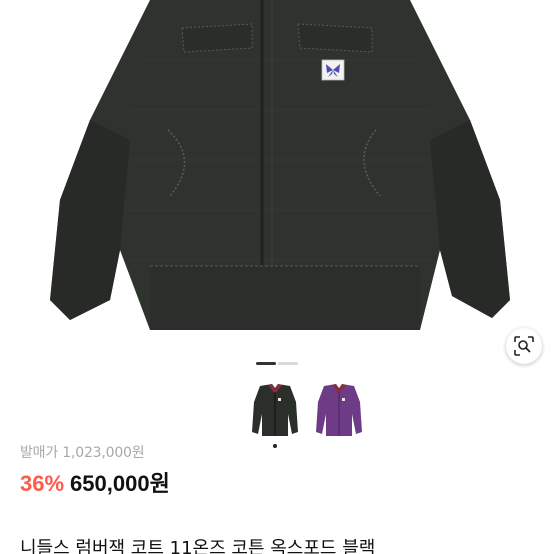 The height and width of the screenshot is (554, 554). I want to click on sale-price: 650,000원, so click(120, 483).